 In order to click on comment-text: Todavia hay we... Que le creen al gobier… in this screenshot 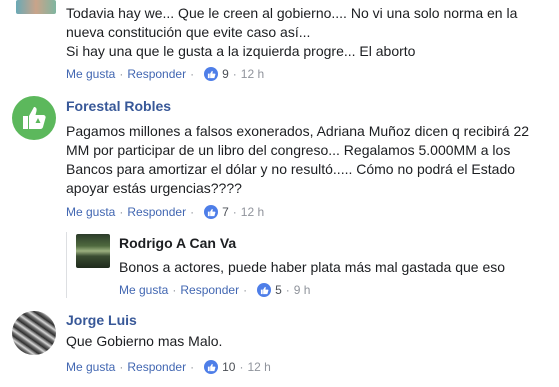, I will do `click(306, 32)`.